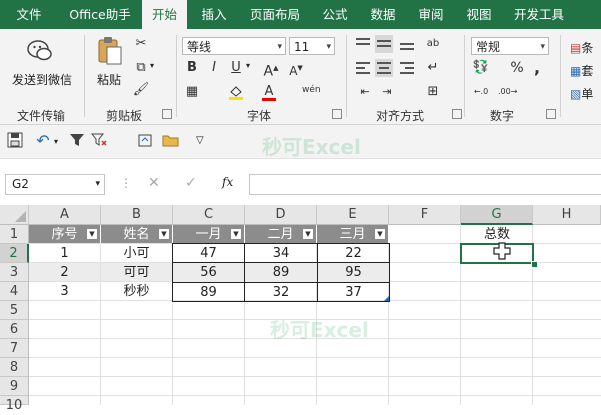 The image size is (601, 415). I want to click on cut-icon: ✂, so click(141, 44).